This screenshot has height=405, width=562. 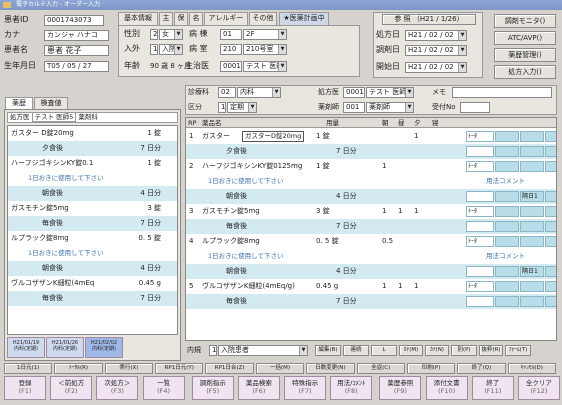 I want to click on rule-code: 1, so click(x=213, y=350).